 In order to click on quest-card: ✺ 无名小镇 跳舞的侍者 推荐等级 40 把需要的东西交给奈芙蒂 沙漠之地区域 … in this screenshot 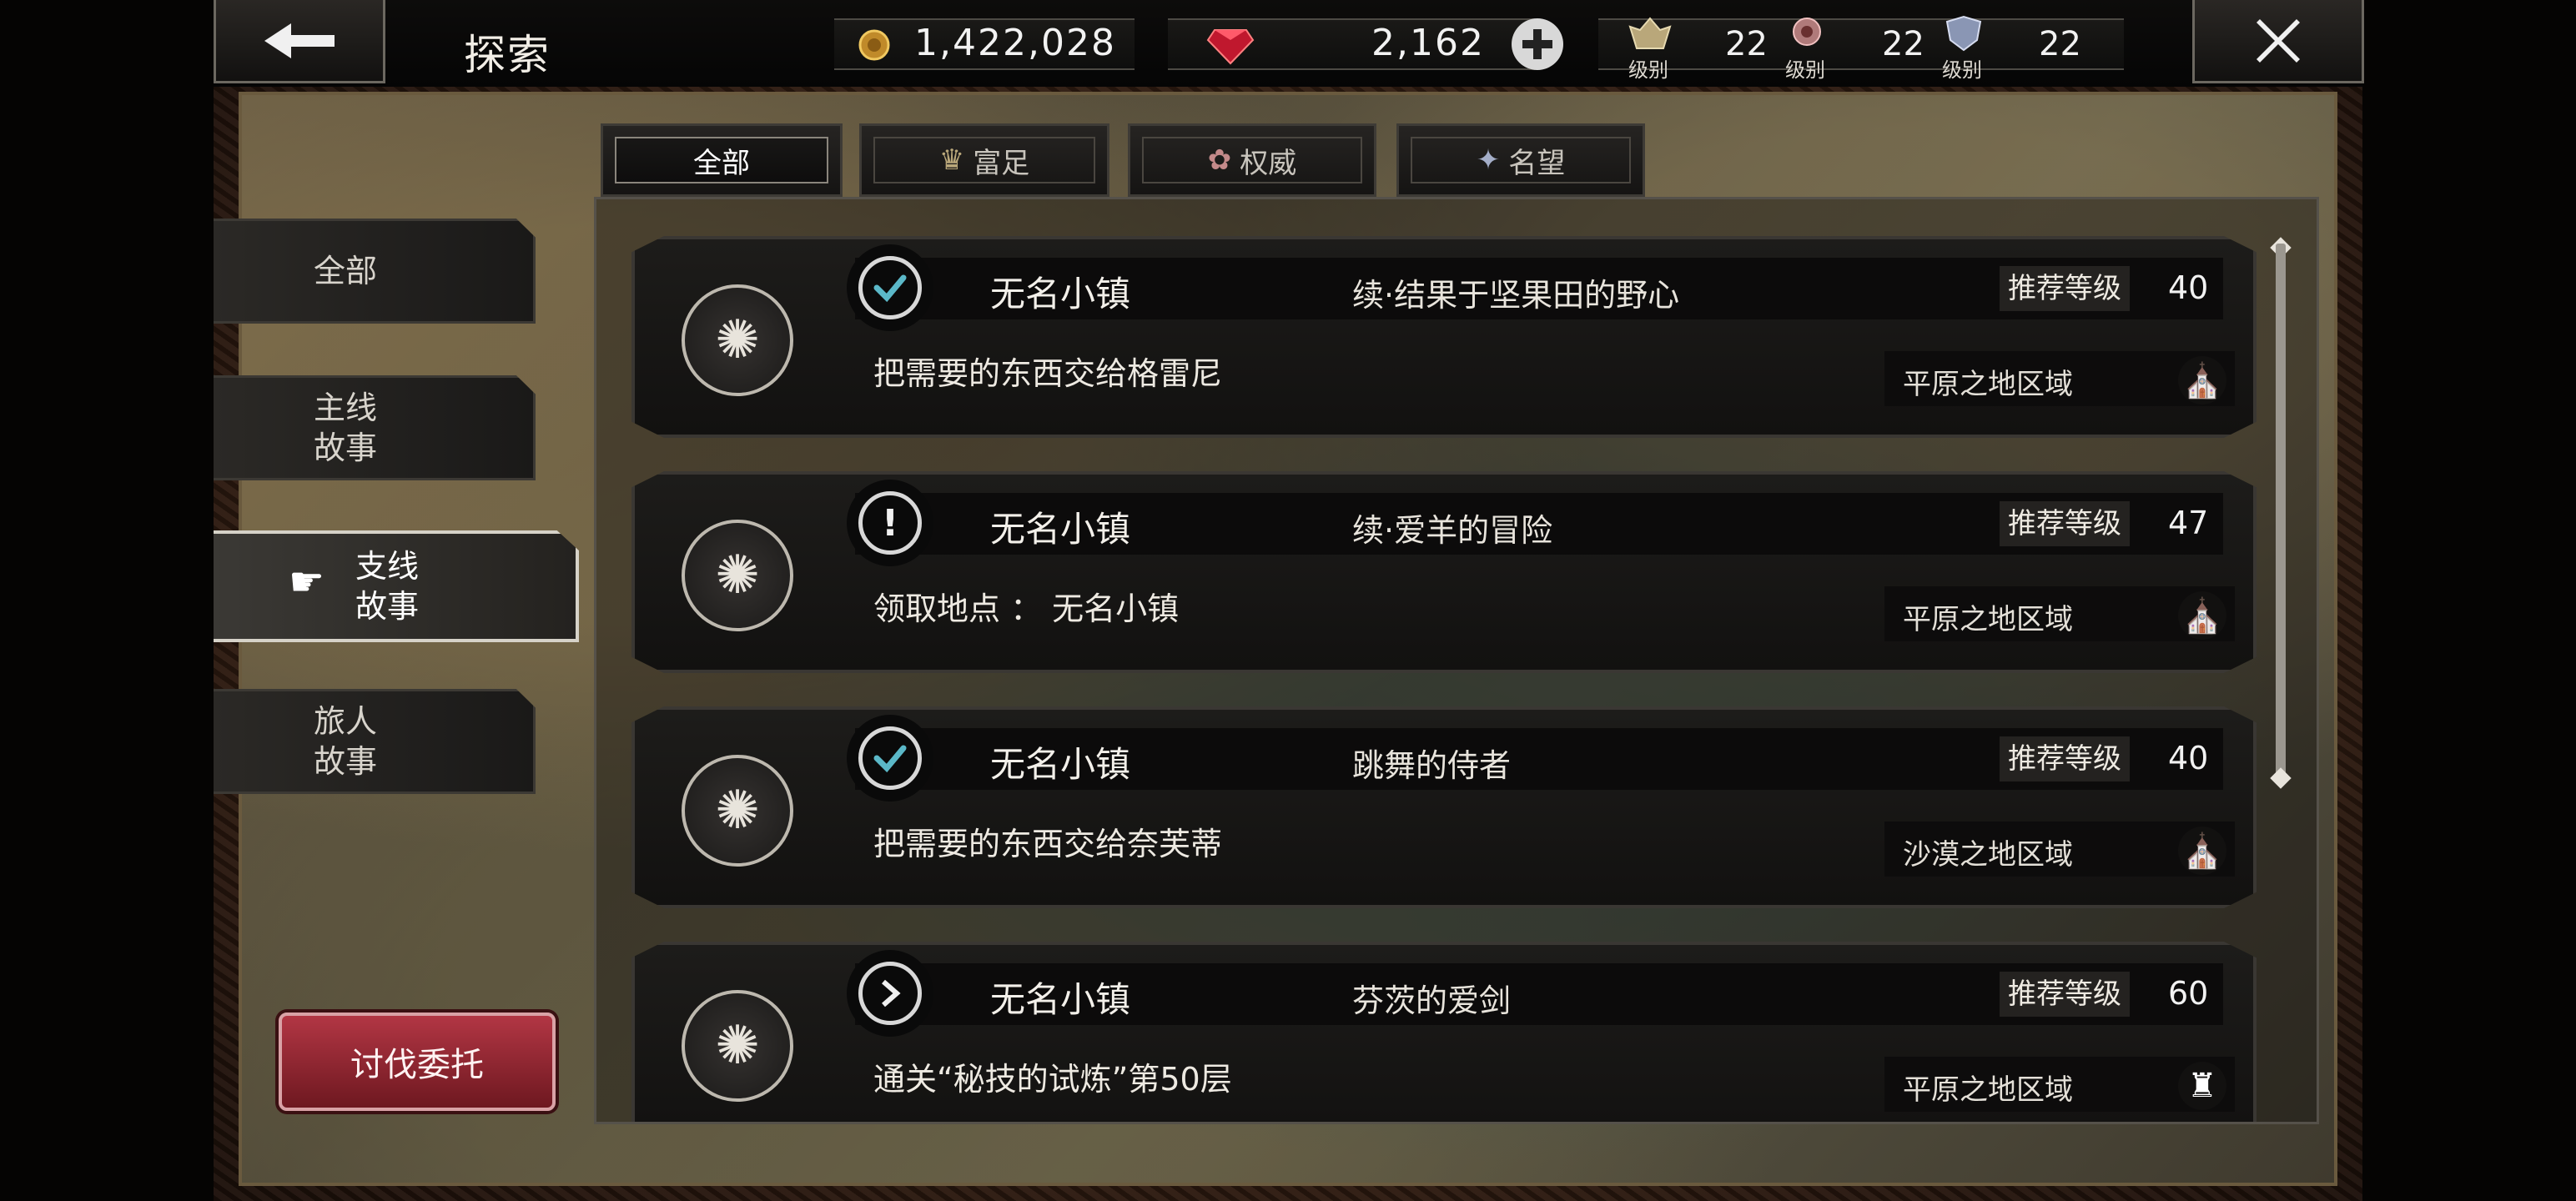, I will do `click(1444, 807)`.